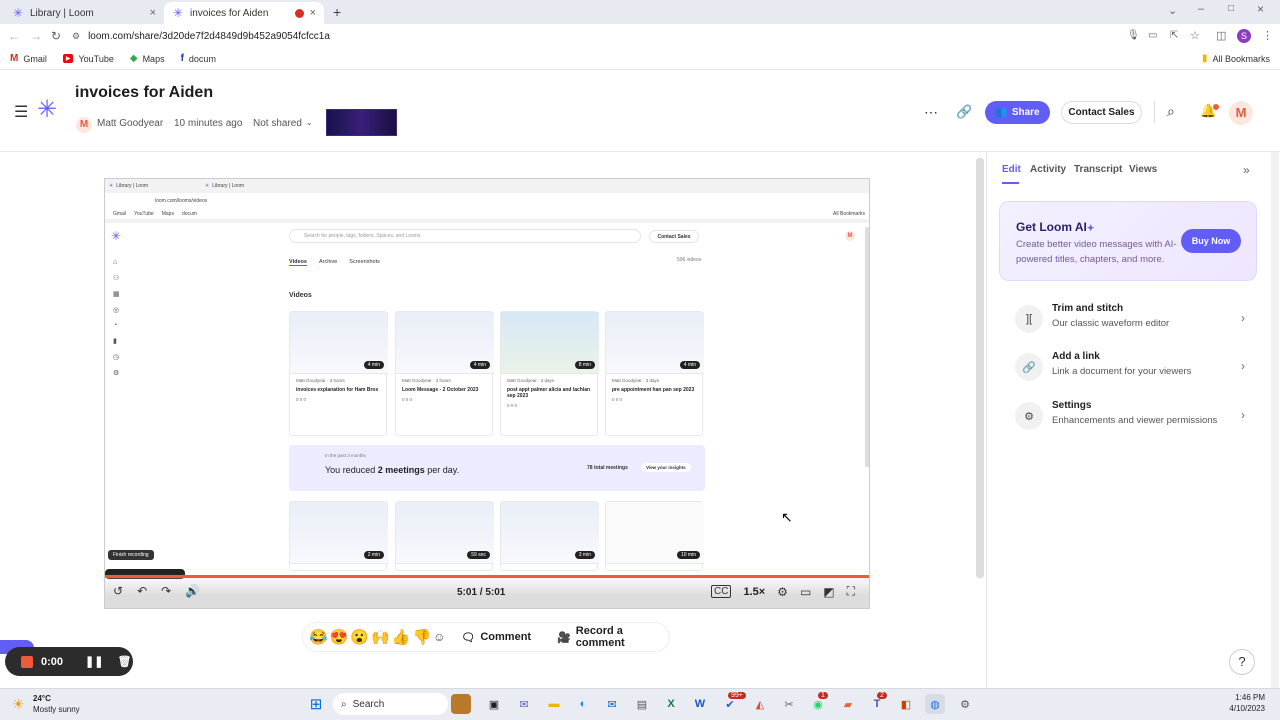  I want to click on maximize-icon: □, so click(1231, 8).